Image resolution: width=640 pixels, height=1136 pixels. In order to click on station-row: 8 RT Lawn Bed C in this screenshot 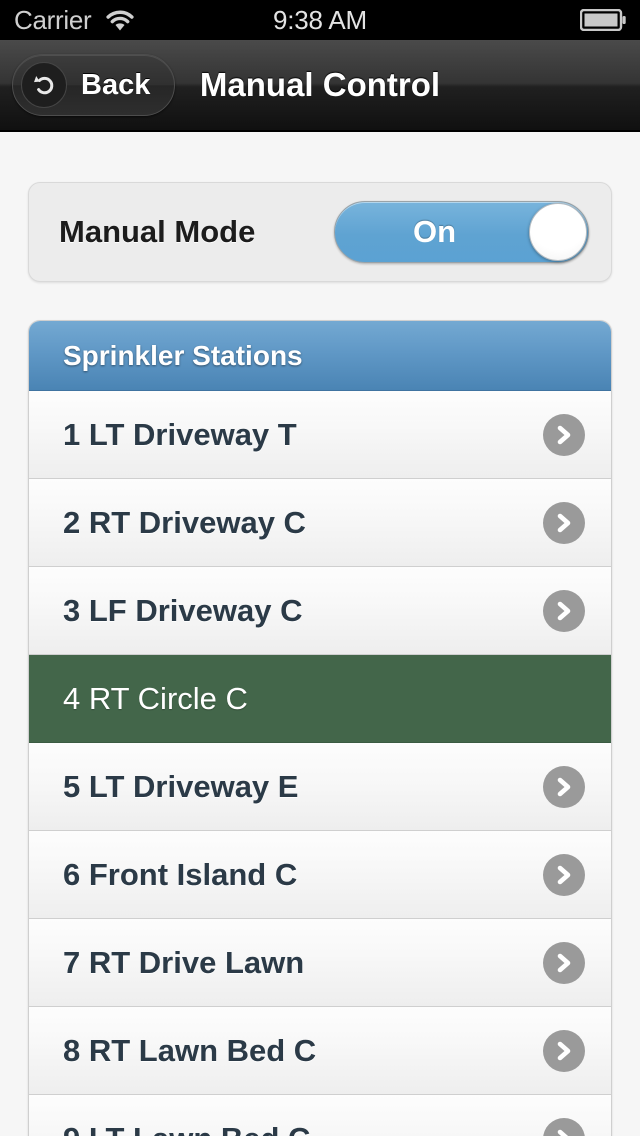, I will do `click(320, 1051)`.